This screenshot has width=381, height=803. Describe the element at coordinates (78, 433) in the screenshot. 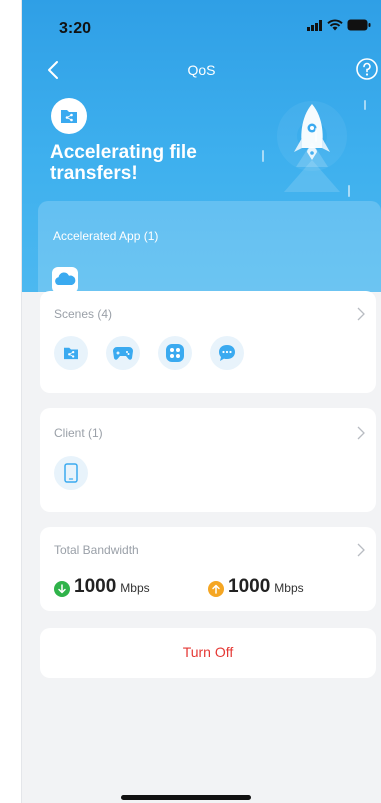

I see `client-label: Client (1)` at that location.